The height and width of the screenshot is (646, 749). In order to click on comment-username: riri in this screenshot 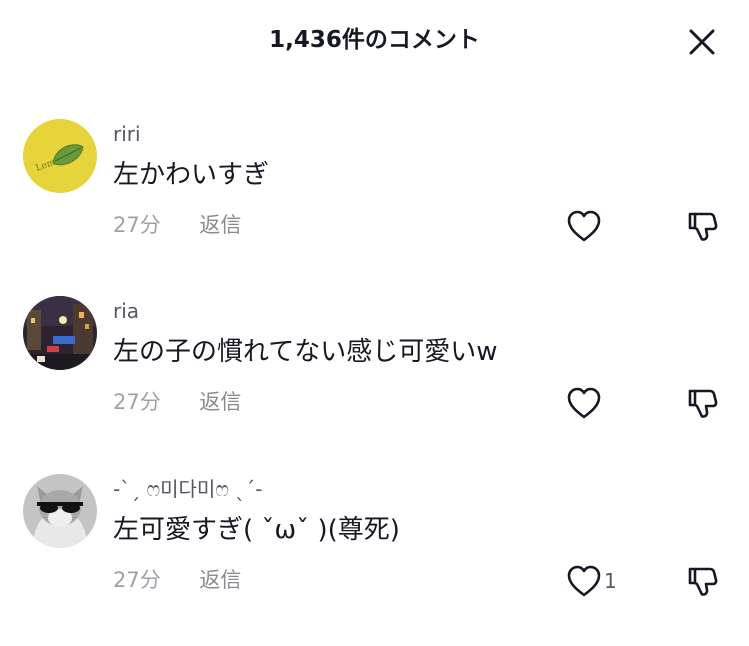, I will do `click(127, 134)`.